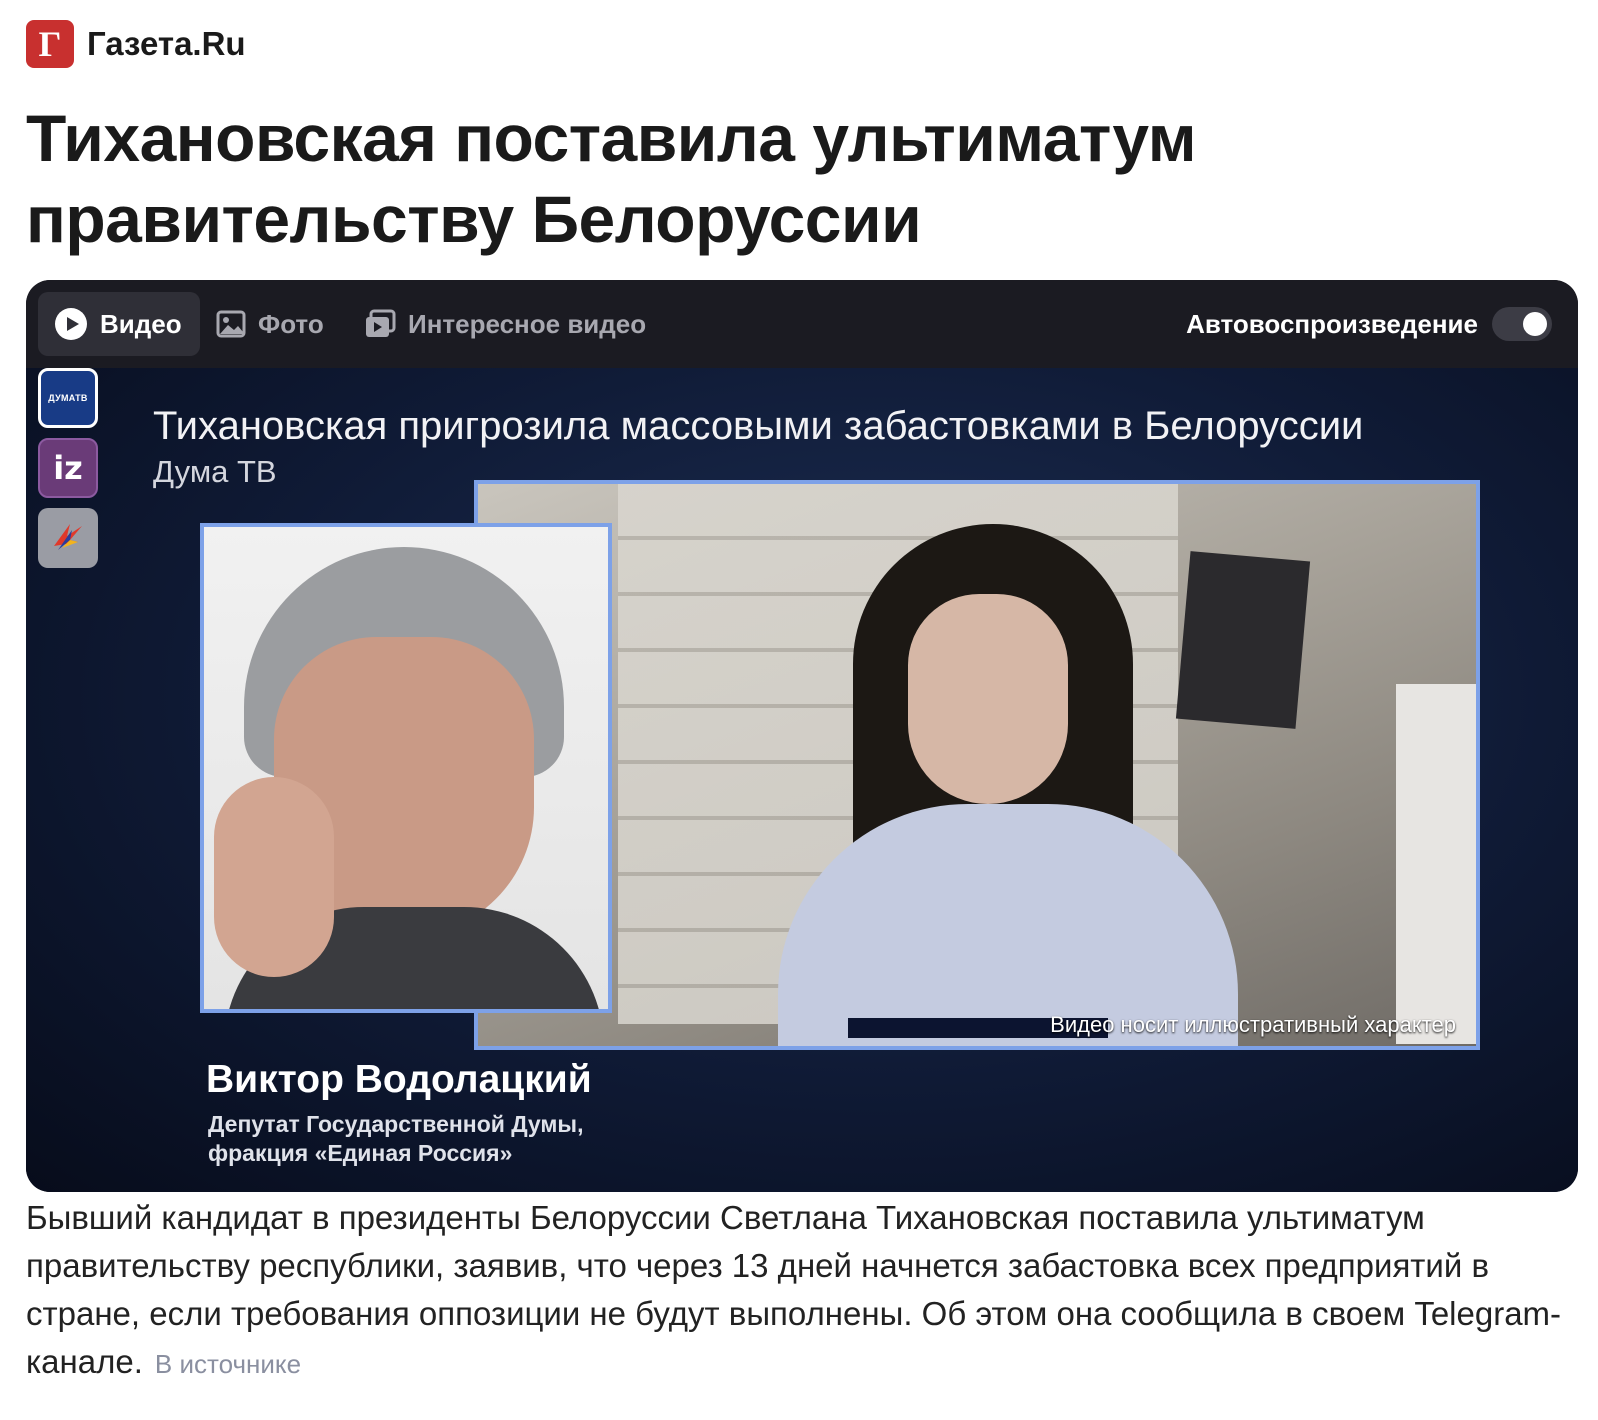 The width and height of the screenshot is (1598, 1420). What do you see at coordinates (380, 324) in the screenshot?
I see `video-stack-icon` at bounding box center [380, 324].